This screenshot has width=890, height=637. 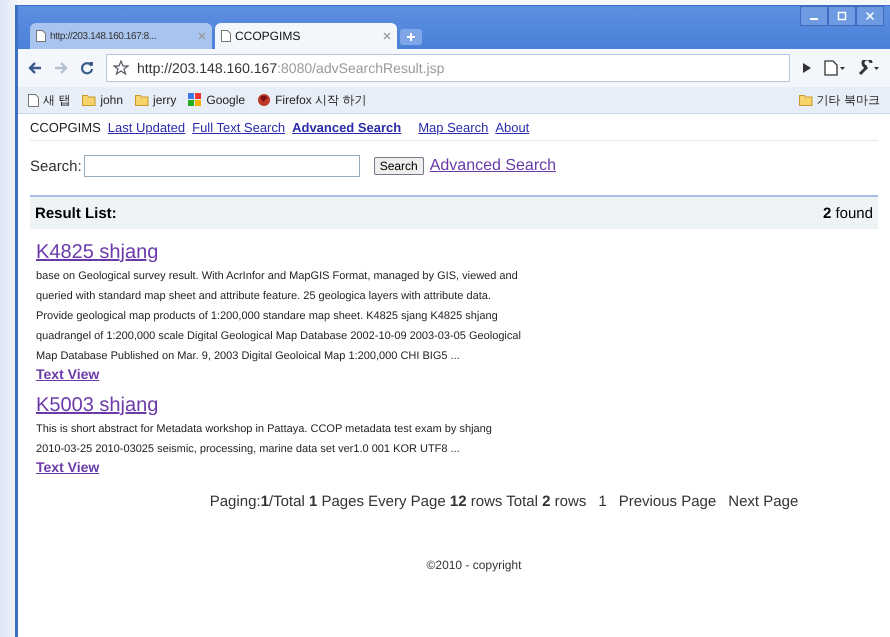 I want to click on result-title-link: K5003 shjang, so click(x=97, y=405).